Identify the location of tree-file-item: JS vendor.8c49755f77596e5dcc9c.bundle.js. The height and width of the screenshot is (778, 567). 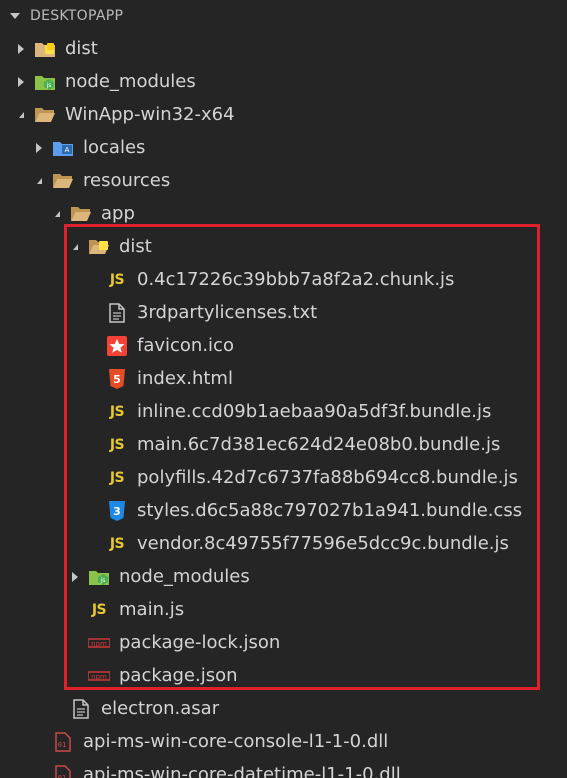
(283, 543).